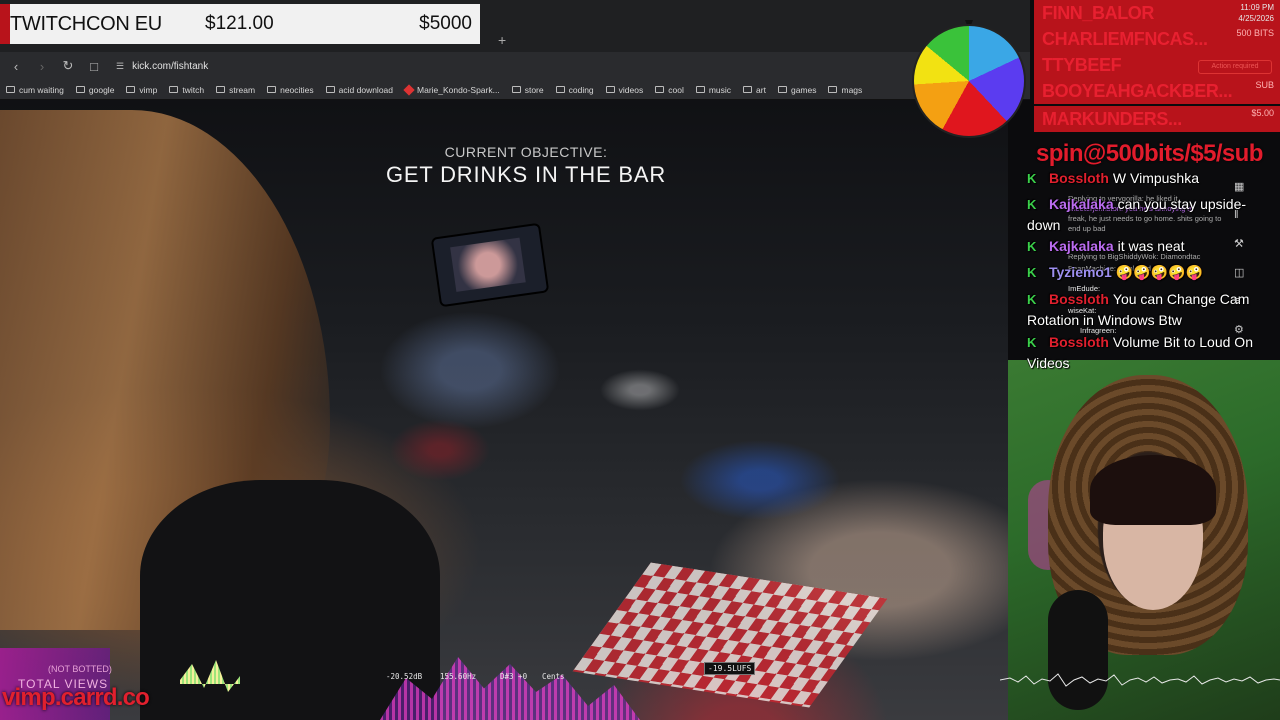 This screenshot has height=720, width=1280. What do you see at coordinates (404, 676) in the screenshot?
I see `decibel-readout: -20.52dB` at bounding box center [404, 676].